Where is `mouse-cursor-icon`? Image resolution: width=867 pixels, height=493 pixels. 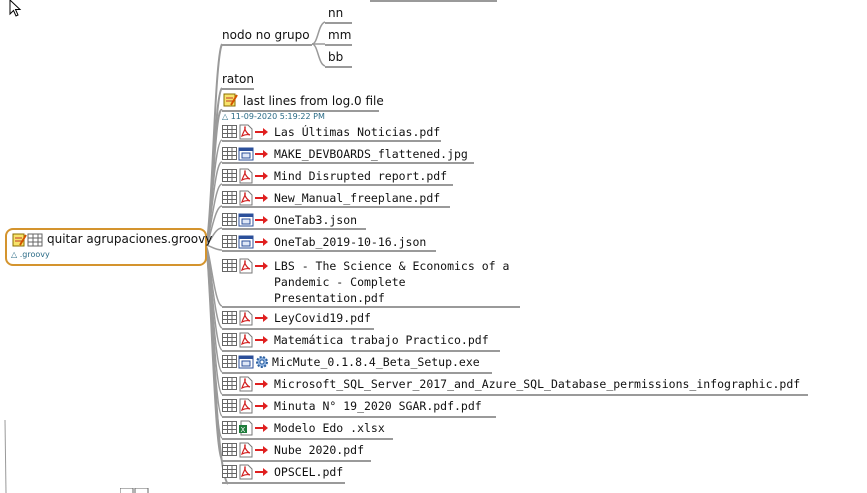
mouse-cursor-icon is located at coordinates (15, 8).